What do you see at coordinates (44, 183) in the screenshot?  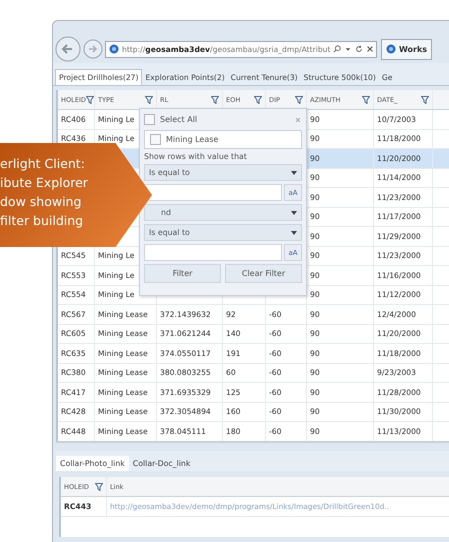 I see `callout-text: ibute Explorer` at bounding box center [44, 183].